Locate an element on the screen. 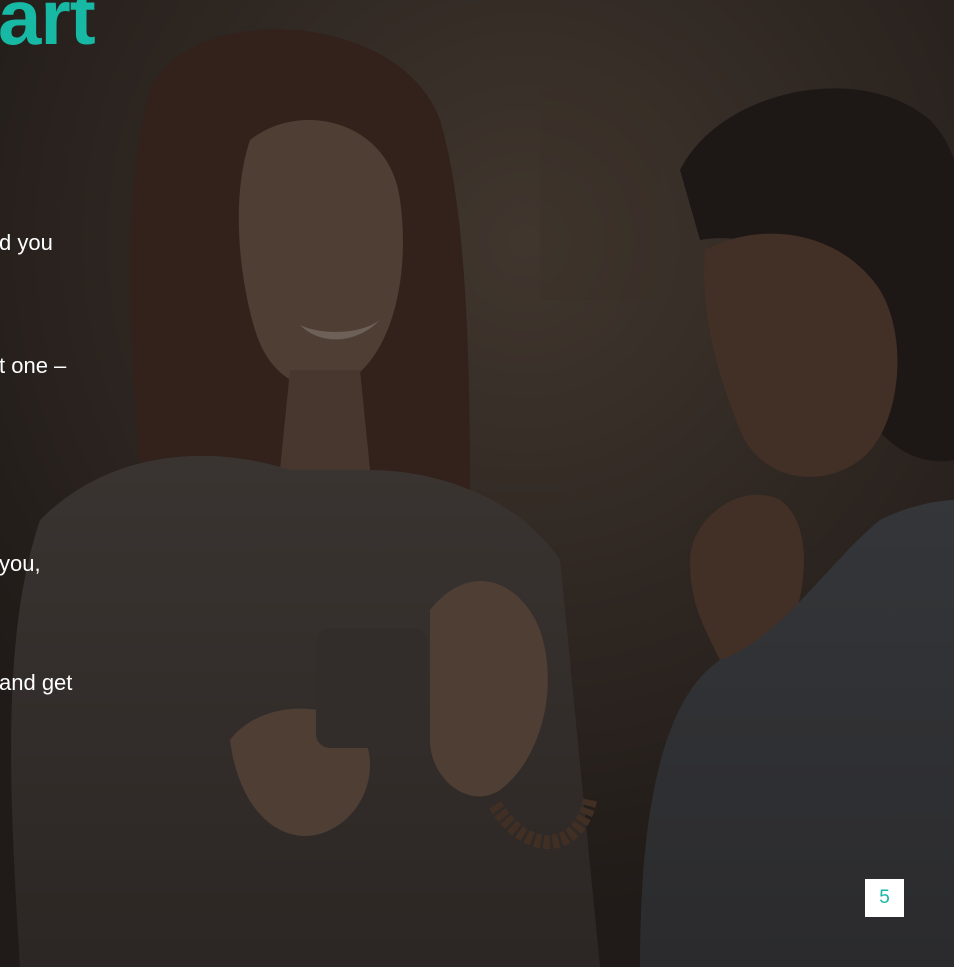 The image size is (954, 967). text-fragment-2: t one – is located at coordinates (33, 365).